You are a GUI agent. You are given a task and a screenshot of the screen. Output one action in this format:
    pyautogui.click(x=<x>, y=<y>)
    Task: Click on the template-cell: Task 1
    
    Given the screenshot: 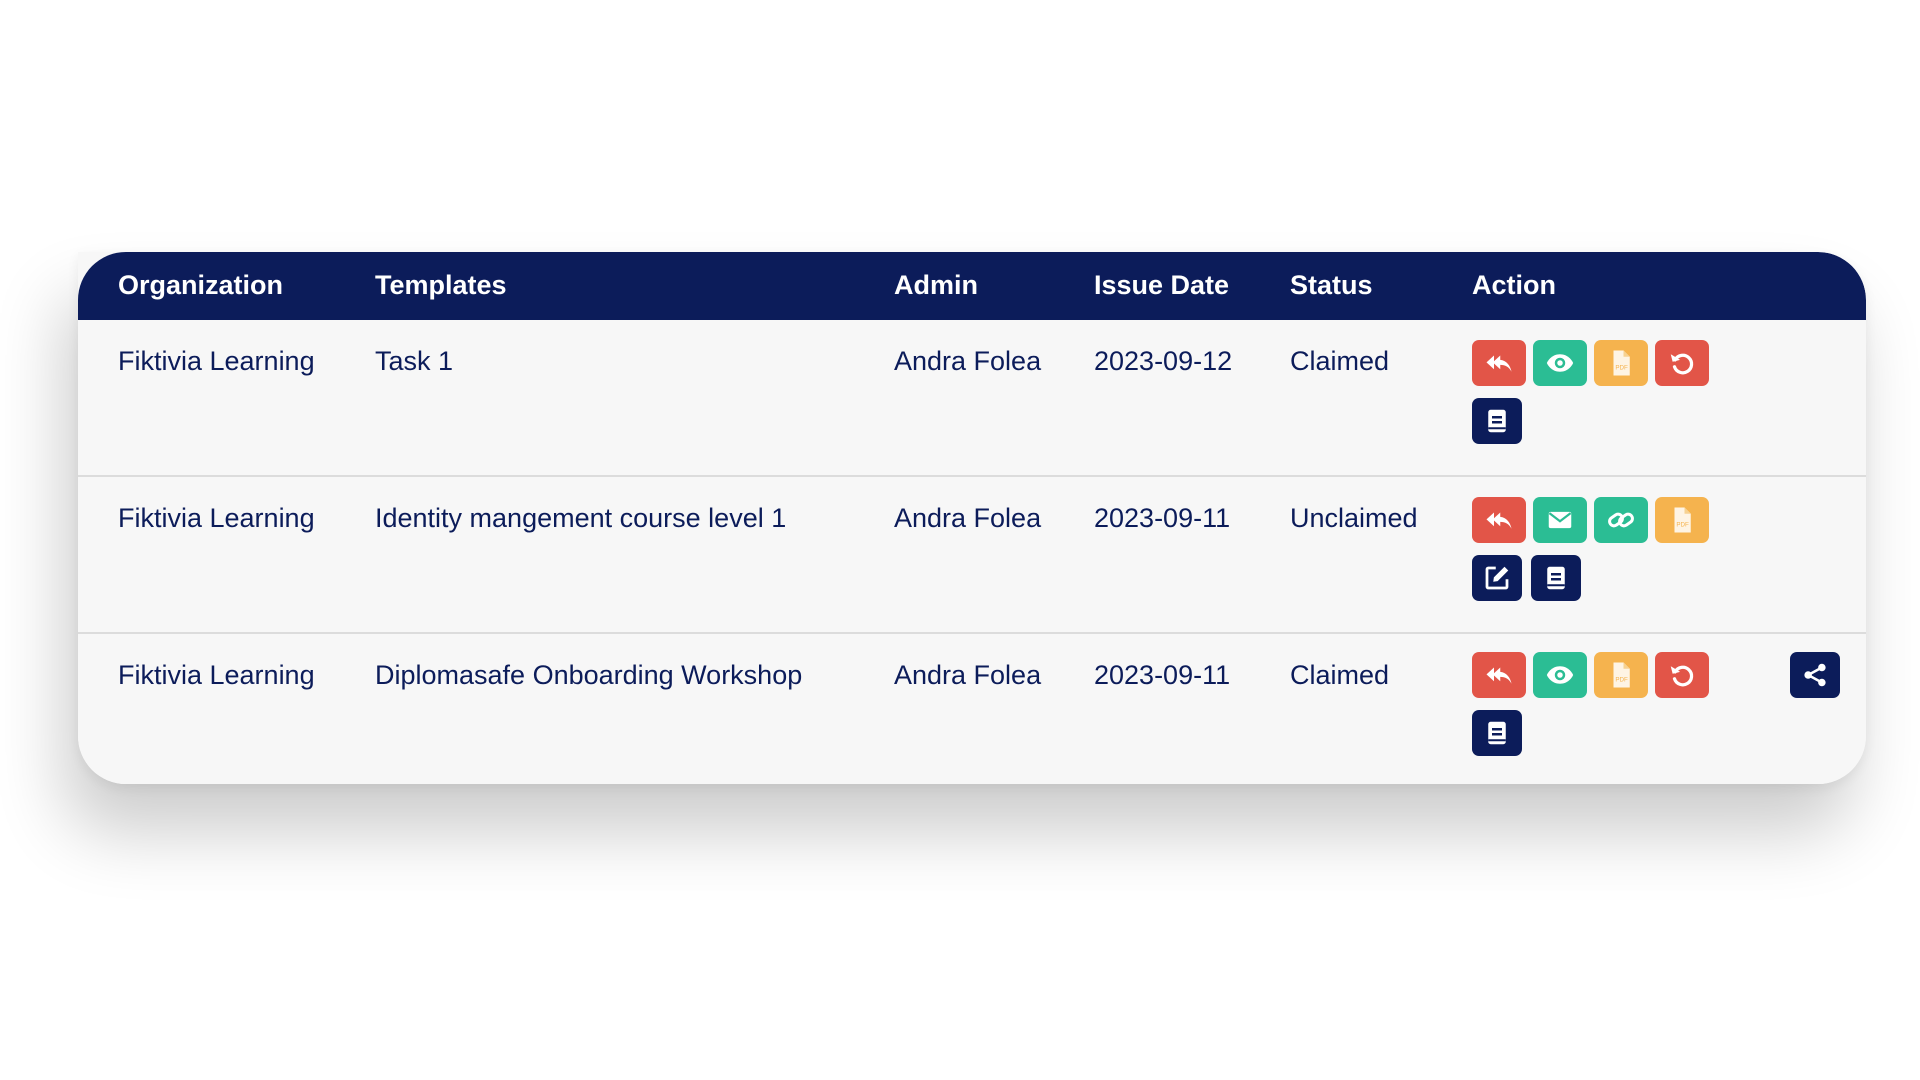 What is the action you would take?
    pyautogui.click(x=414, y=361)
    